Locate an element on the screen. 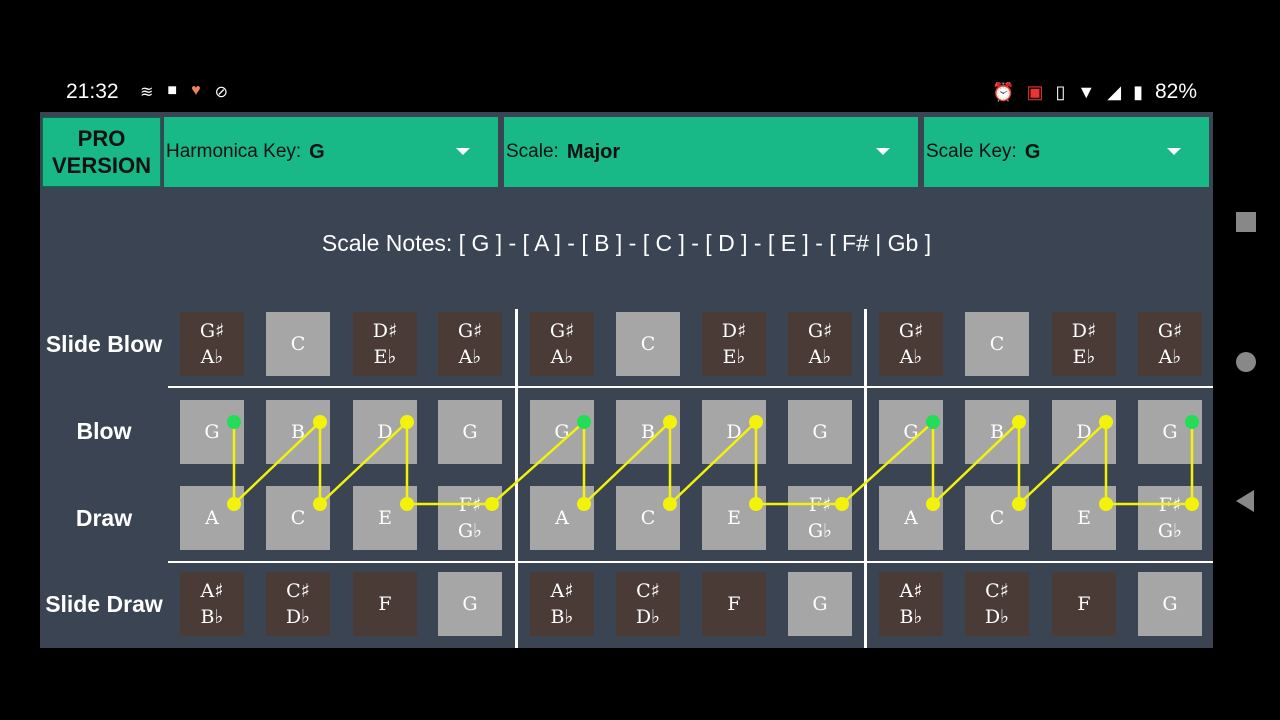  hole-blow-9: G is located at coordinates (911, 432).